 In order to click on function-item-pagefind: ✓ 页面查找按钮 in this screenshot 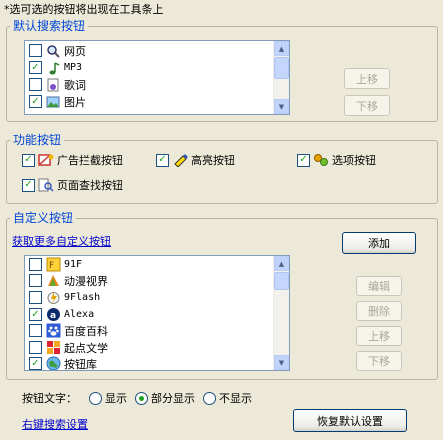, I will do `click(72, 185)`.